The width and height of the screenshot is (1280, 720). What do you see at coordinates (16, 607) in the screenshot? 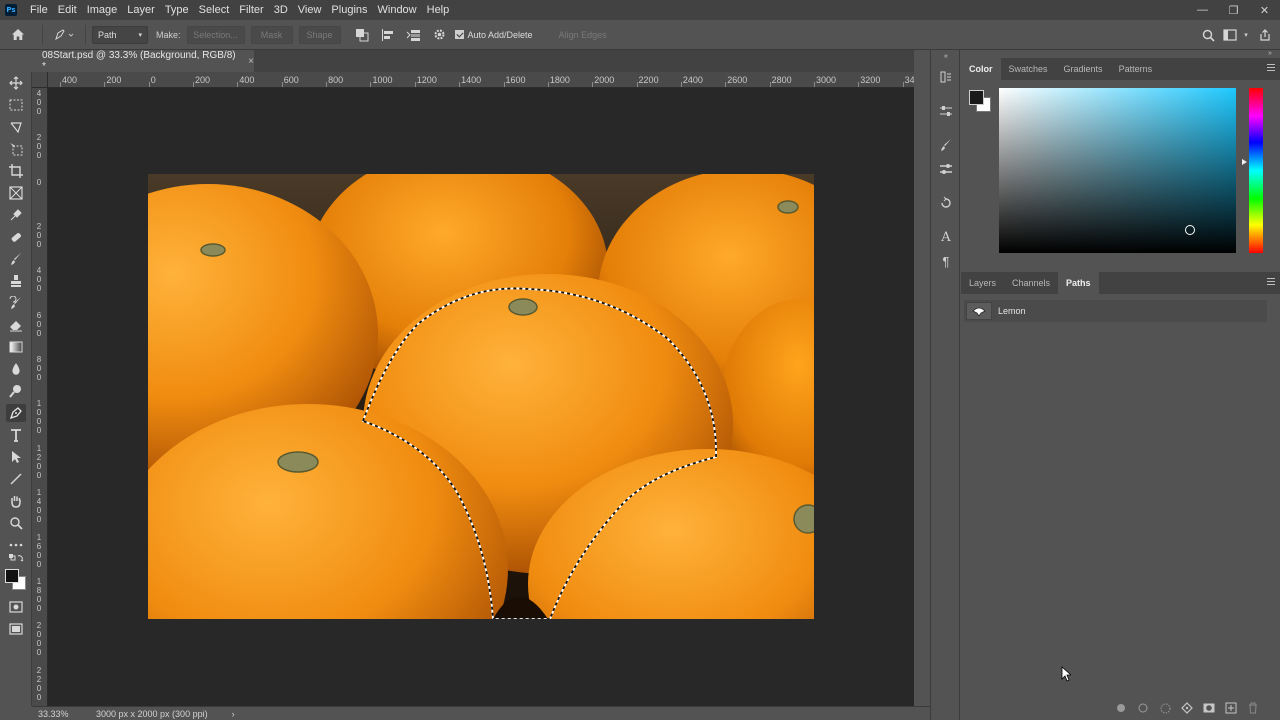
I see `quick-mask-icon` at bounding box center [16, 607].